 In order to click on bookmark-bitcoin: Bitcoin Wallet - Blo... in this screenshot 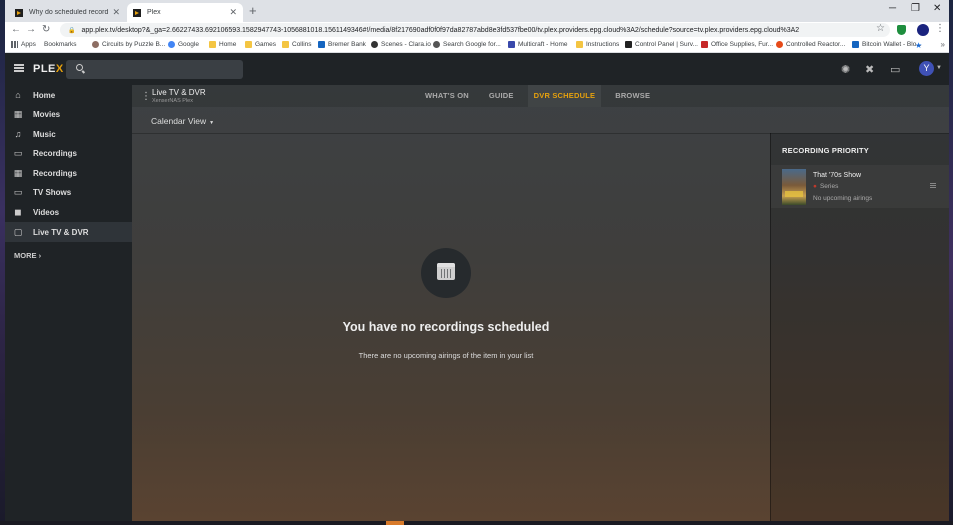, I will do `click(887, 44)`.